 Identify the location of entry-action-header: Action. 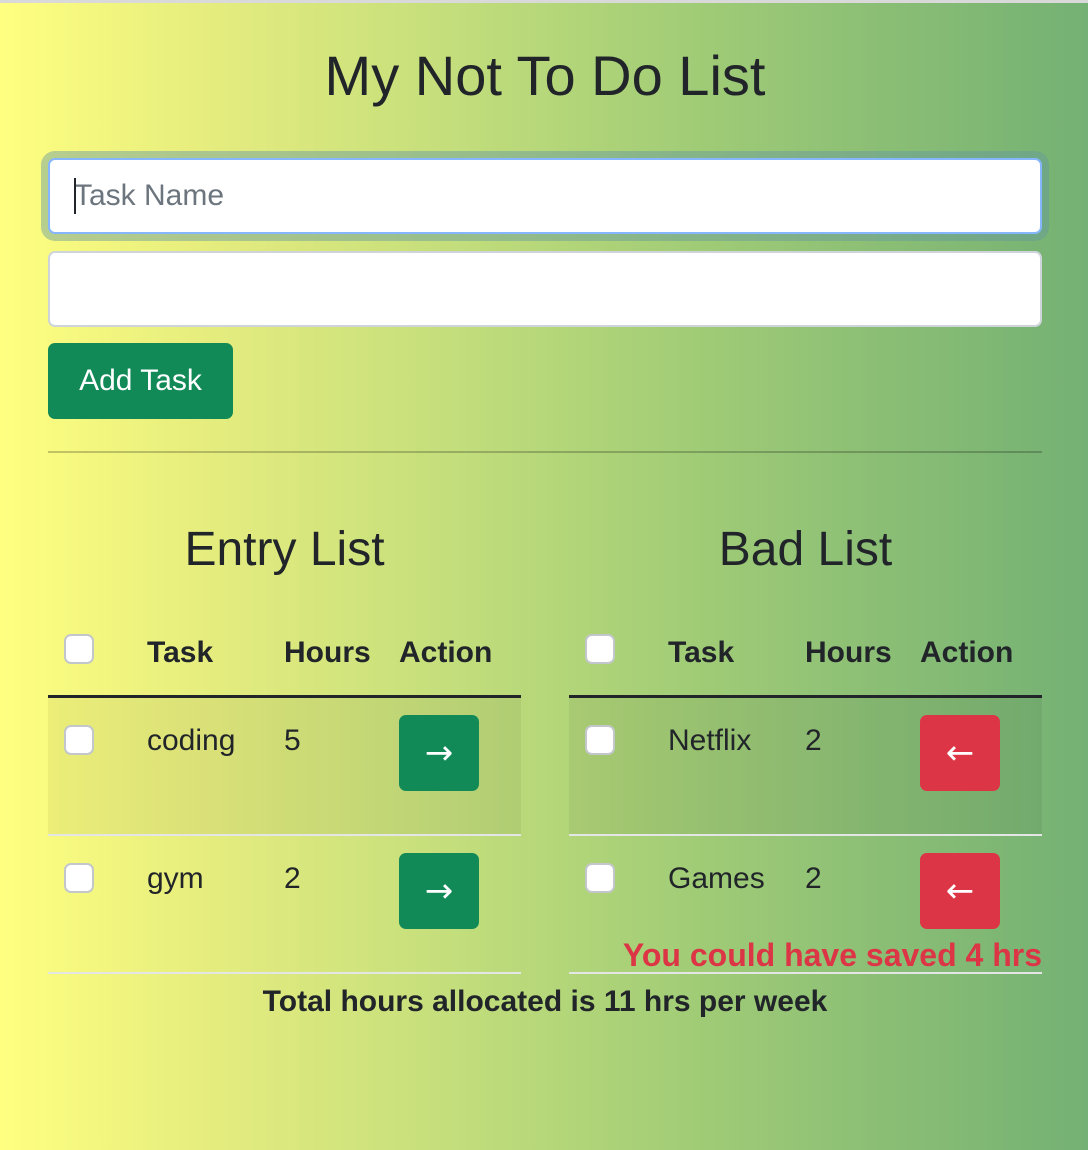
(460, 654).